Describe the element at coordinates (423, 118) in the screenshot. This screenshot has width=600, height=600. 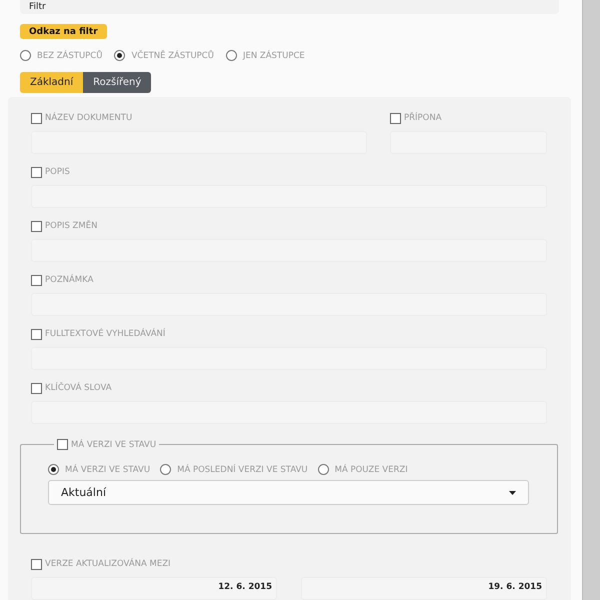
I see `field-label: PŘÍPONA` at that location.